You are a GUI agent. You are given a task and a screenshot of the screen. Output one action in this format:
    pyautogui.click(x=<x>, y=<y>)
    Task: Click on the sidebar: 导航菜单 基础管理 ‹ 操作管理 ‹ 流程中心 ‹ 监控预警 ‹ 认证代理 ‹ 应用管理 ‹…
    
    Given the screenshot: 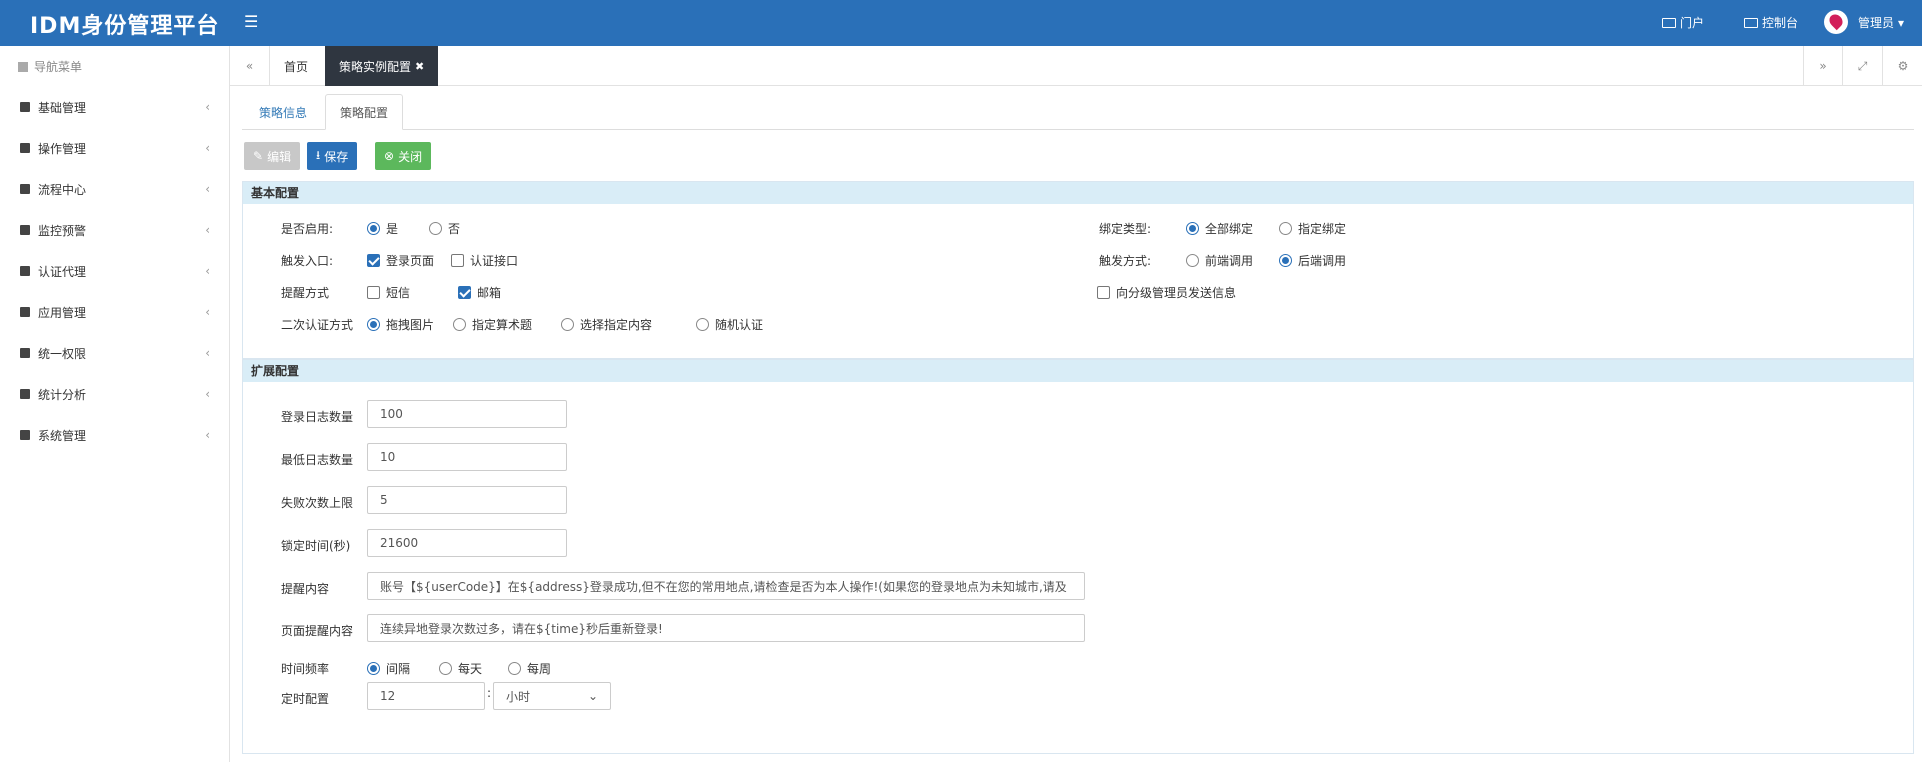 What is the action you would take?
    pyautogui.click(x=115, y=404)
    